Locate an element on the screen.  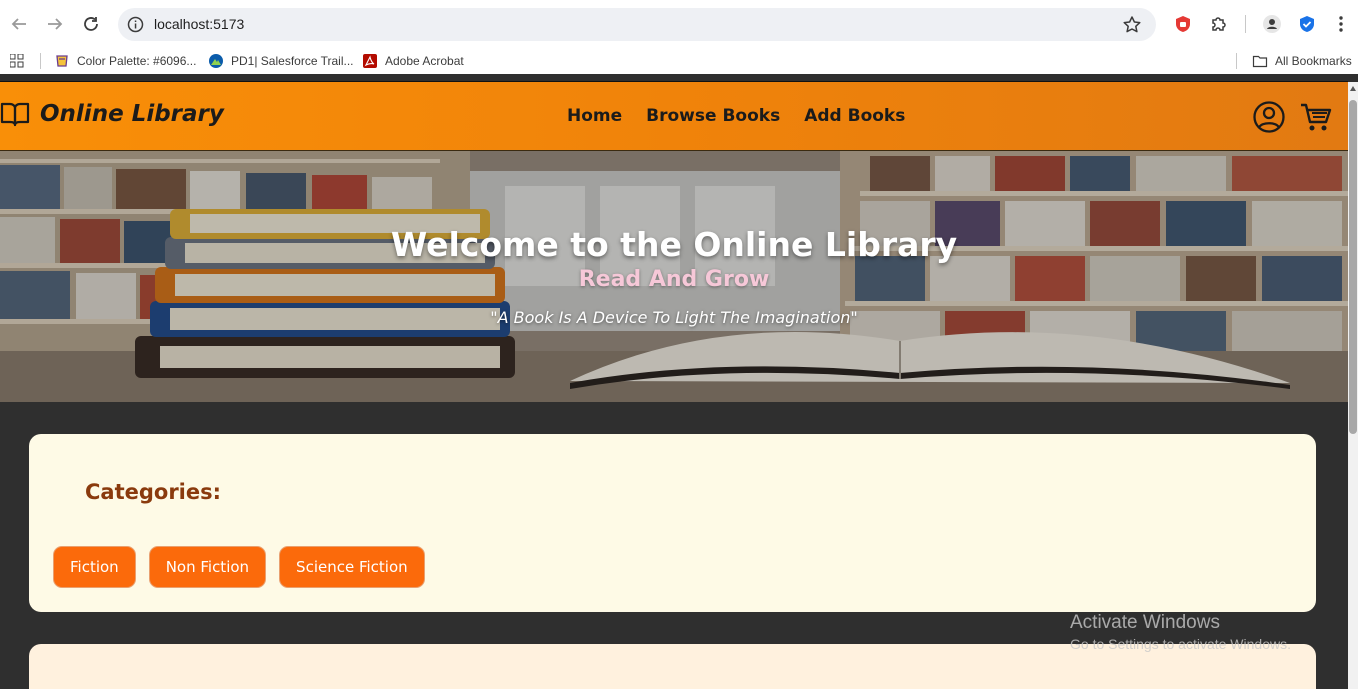
shopping-cart-icon is located at coordinates (1316, 117).